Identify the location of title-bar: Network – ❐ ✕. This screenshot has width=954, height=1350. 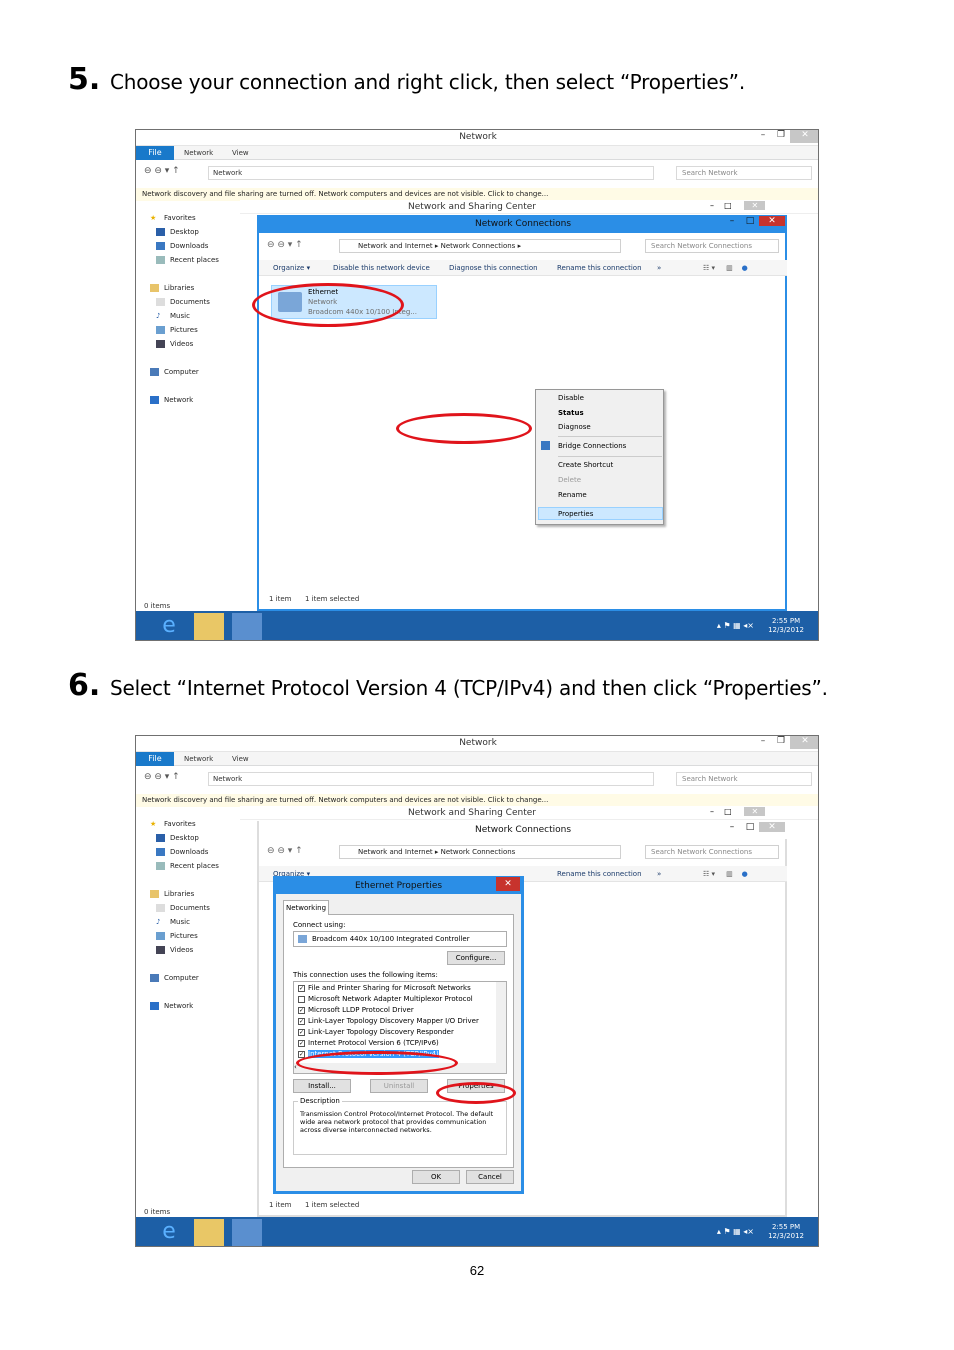
(477, 138).